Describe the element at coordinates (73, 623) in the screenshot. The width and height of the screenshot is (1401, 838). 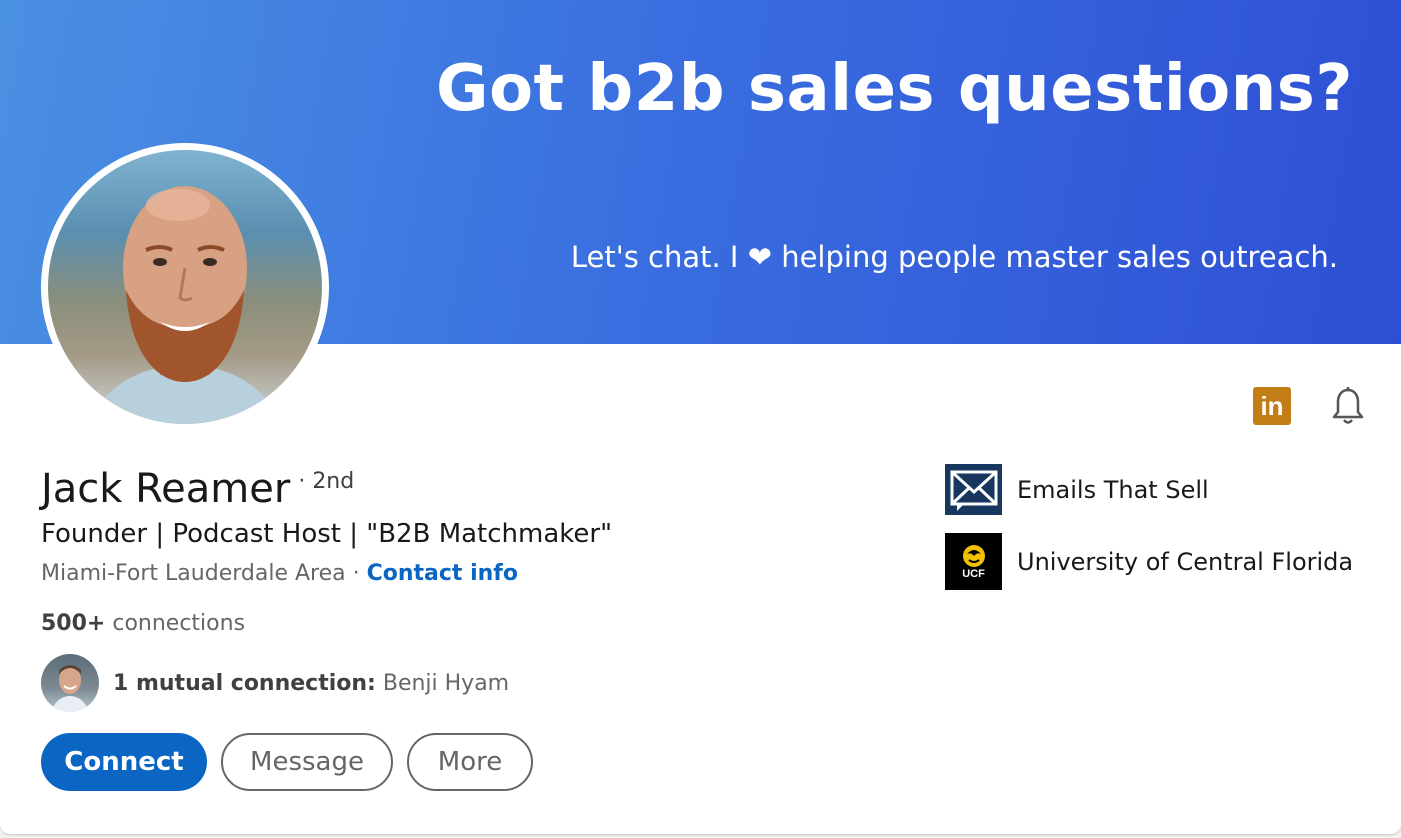
I see `connections-number: 500+` at that location.